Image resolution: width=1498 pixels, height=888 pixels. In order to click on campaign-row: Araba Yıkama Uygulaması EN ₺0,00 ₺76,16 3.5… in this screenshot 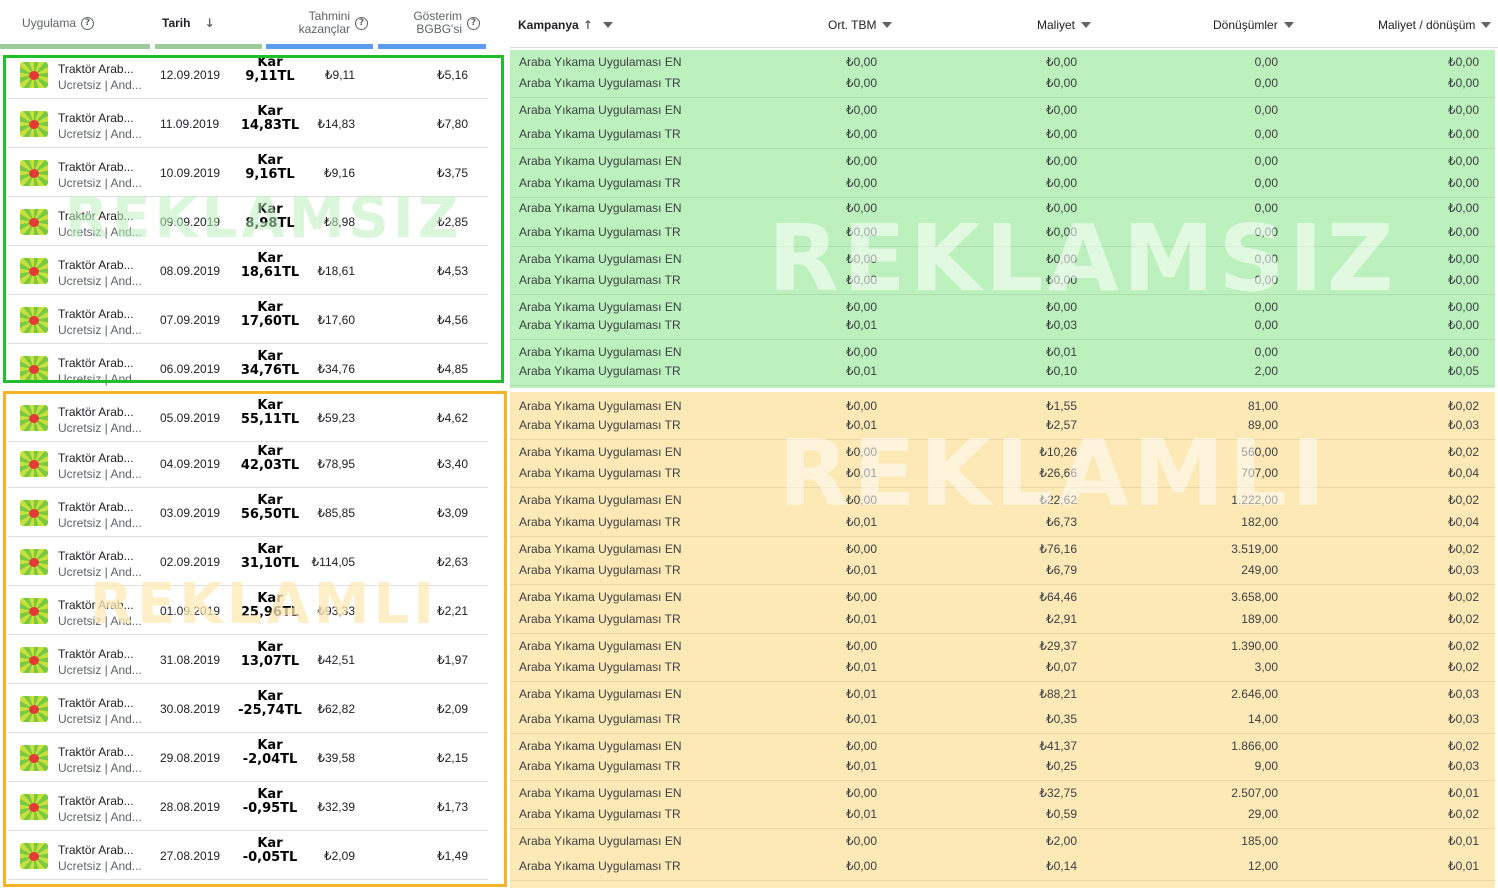, I will do `click(1002, 551)`.